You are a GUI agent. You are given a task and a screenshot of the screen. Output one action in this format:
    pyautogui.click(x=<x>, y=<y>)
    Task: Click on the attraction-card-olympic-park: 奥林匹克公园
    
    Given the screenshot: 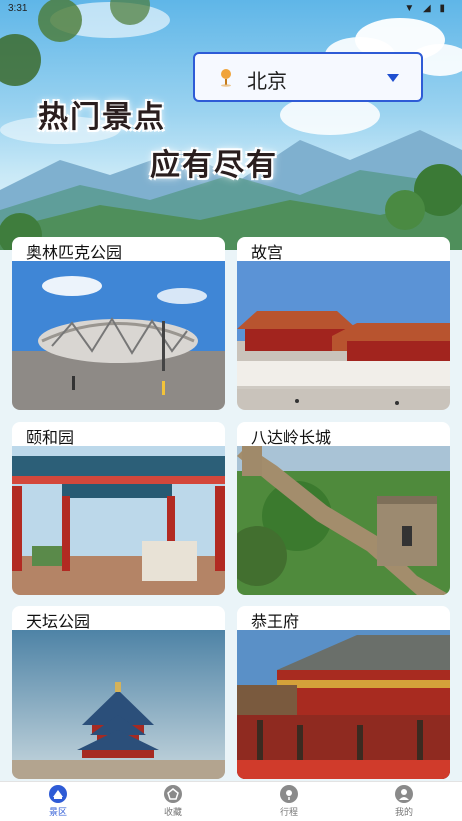 What is the action you would take?
    pyautogui.click(x=118, y=323)
    